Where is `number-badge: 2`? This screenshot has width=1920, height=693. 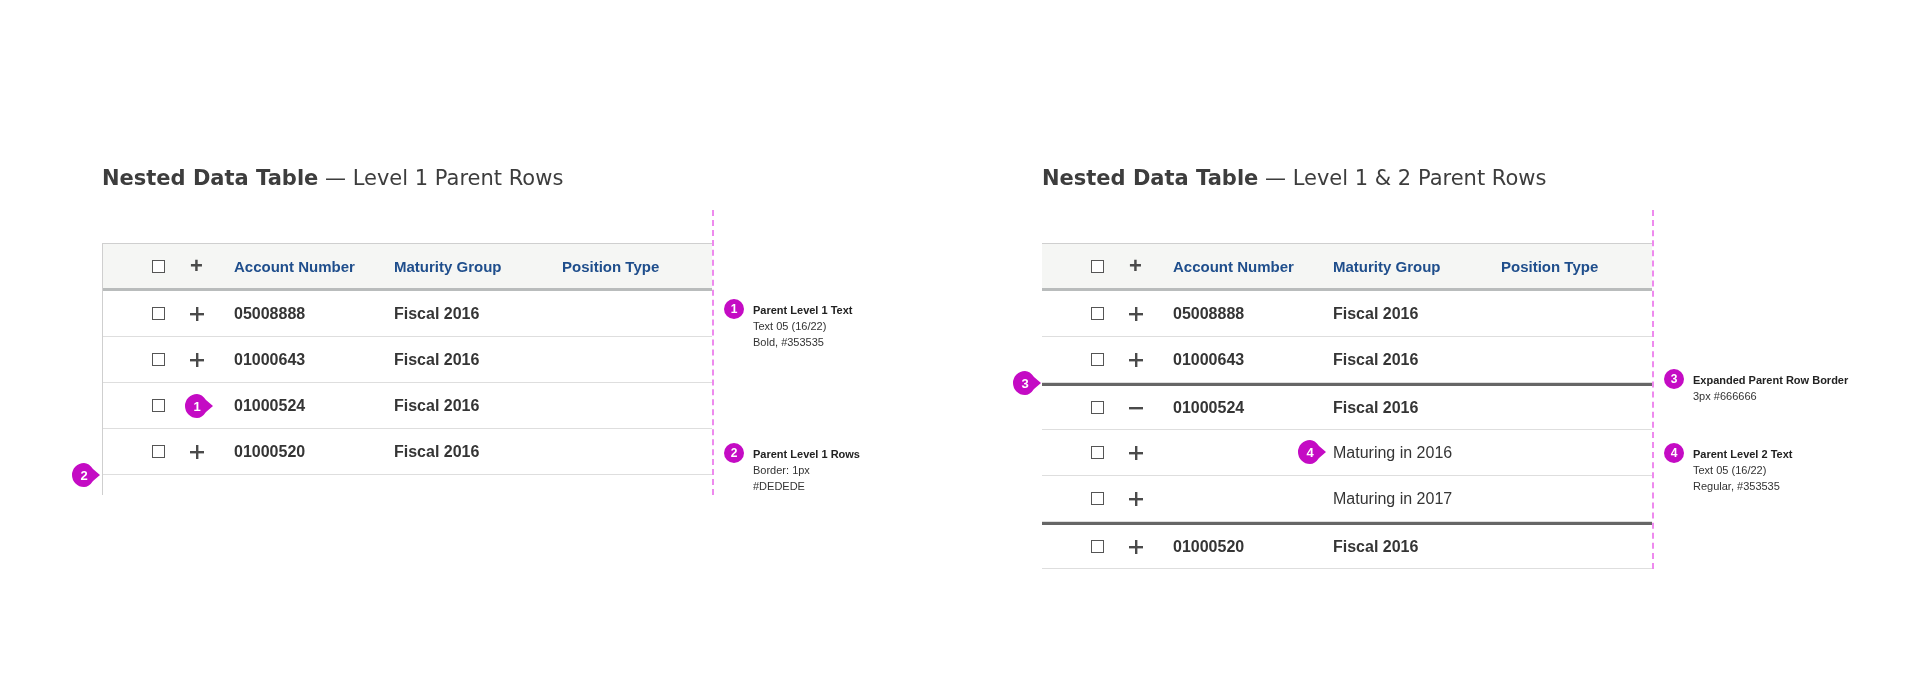
number-badge: 2 is located at coordinates (734, 453).